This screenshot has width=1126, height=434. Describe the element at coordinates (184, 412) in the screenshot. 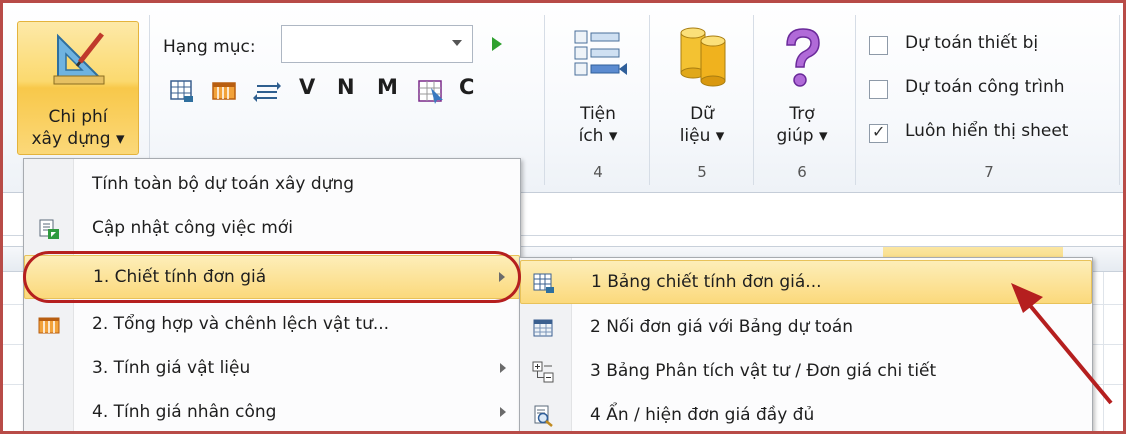

I see `menu-item-label: 4. Tính giá nhân công` at that location.